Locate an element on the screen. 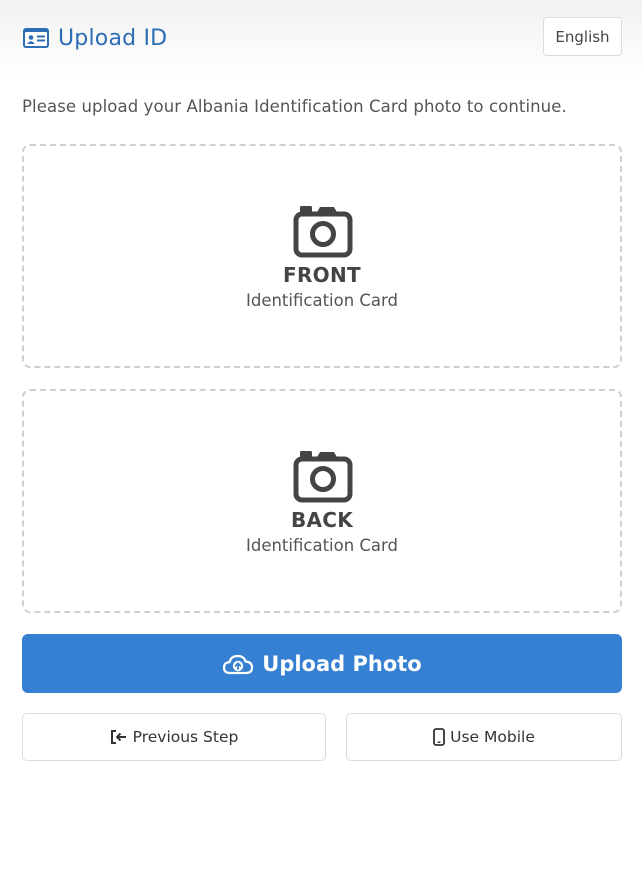 This screenshot has height=879, width=642. back-sublabel: Identification Card is located at coordinates (322, 545).